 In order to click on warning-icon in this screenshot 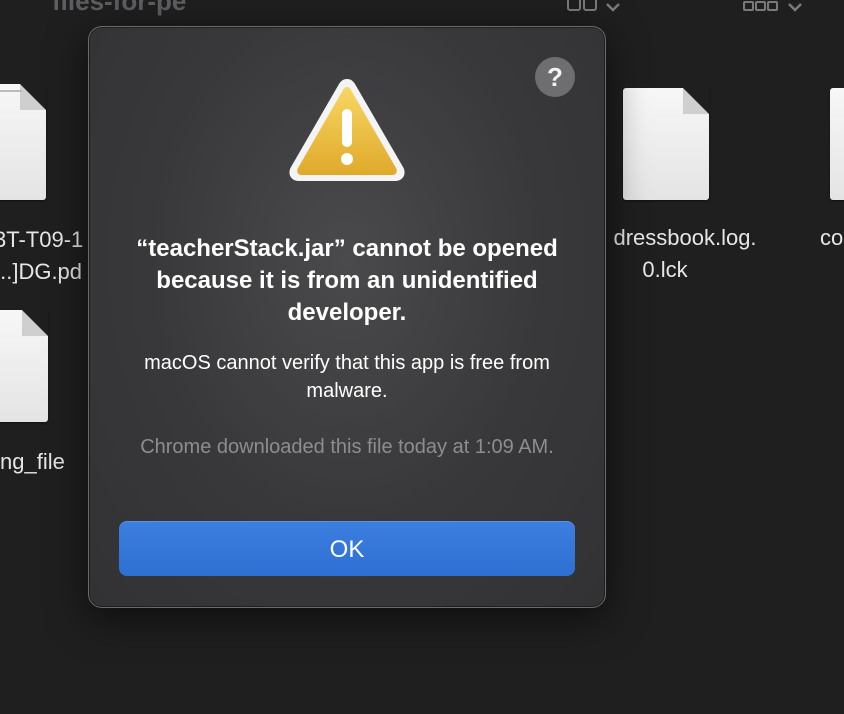, I will do `click(347, 129)`.